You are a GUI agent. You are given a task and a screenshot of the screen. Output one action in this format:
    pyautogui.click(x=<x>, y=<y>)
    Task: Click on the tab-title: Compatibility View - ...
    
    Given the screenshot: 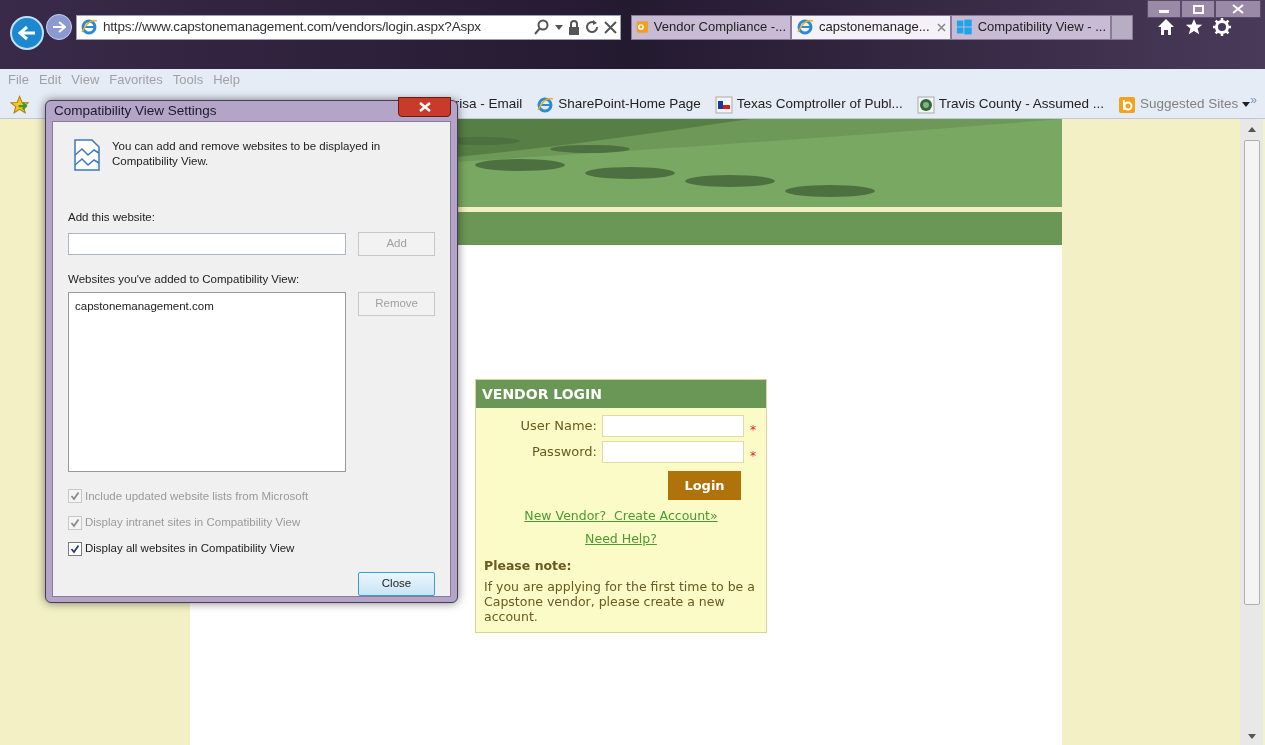 What is the action you would take?
    pyautogui.click(x=1041, y=27)
    